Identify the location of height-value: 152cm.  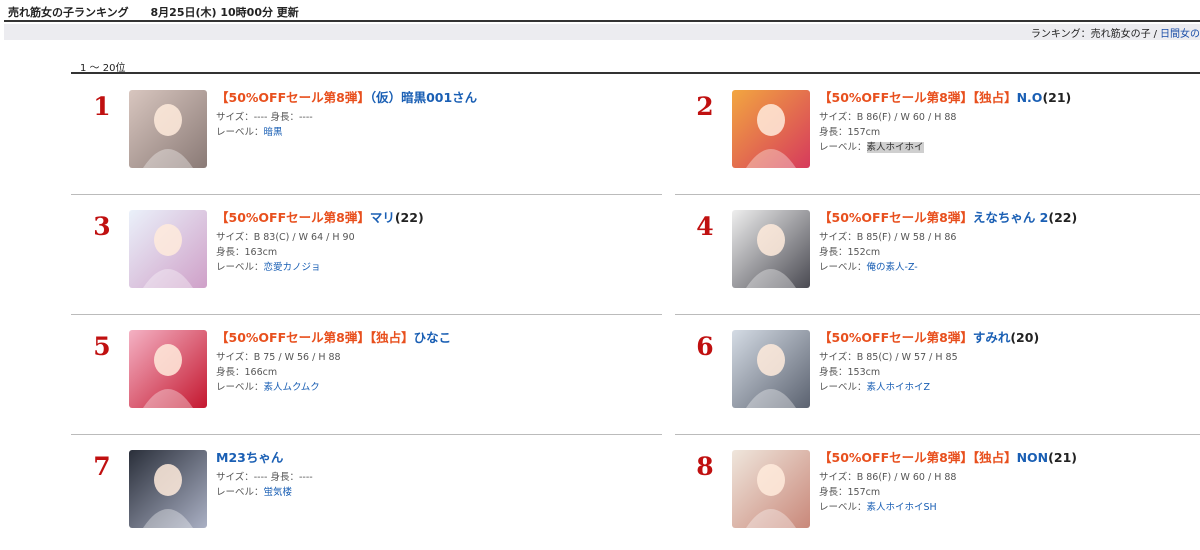
(864, 252).